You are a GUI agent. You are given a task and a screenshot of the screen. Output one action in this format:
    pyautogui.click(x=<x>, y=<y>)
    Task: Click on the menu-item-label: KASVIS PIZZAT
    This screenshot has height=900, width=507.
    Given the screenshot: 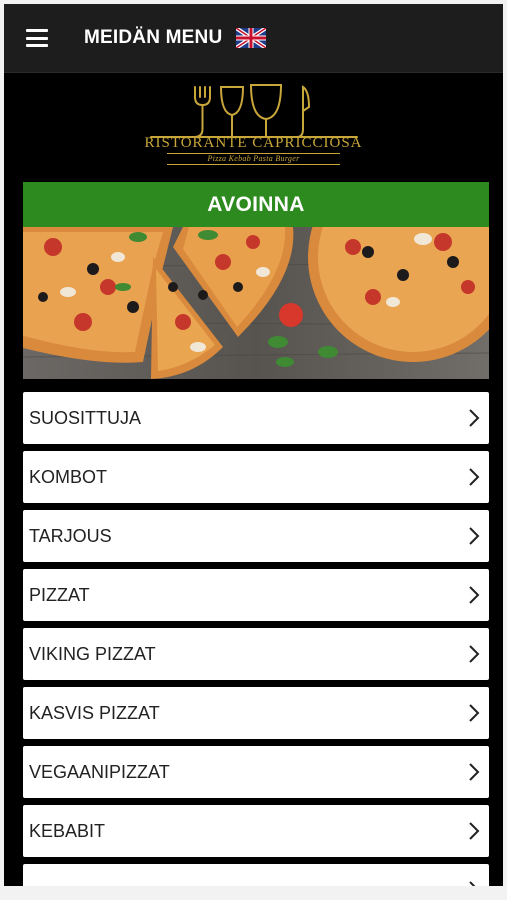 What is the action you would take?
    pyautogui.click(x=94, y=712)
    